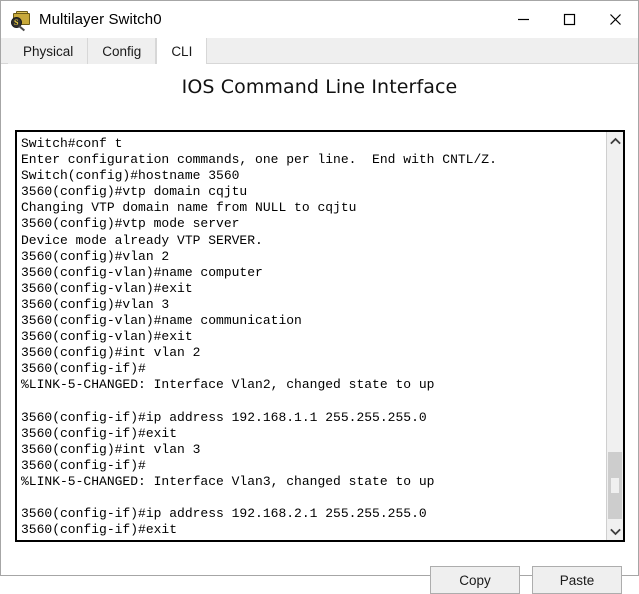 The width and height of the screenshot is (639, 594). I want to click on maximize-icon, so click(569, 19).